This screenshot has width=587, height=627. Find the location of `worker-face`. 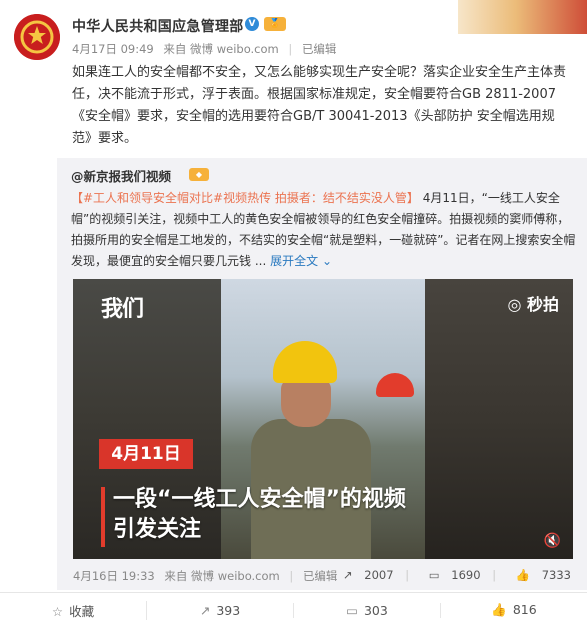

worker-face is located at coordinates (306, 403).